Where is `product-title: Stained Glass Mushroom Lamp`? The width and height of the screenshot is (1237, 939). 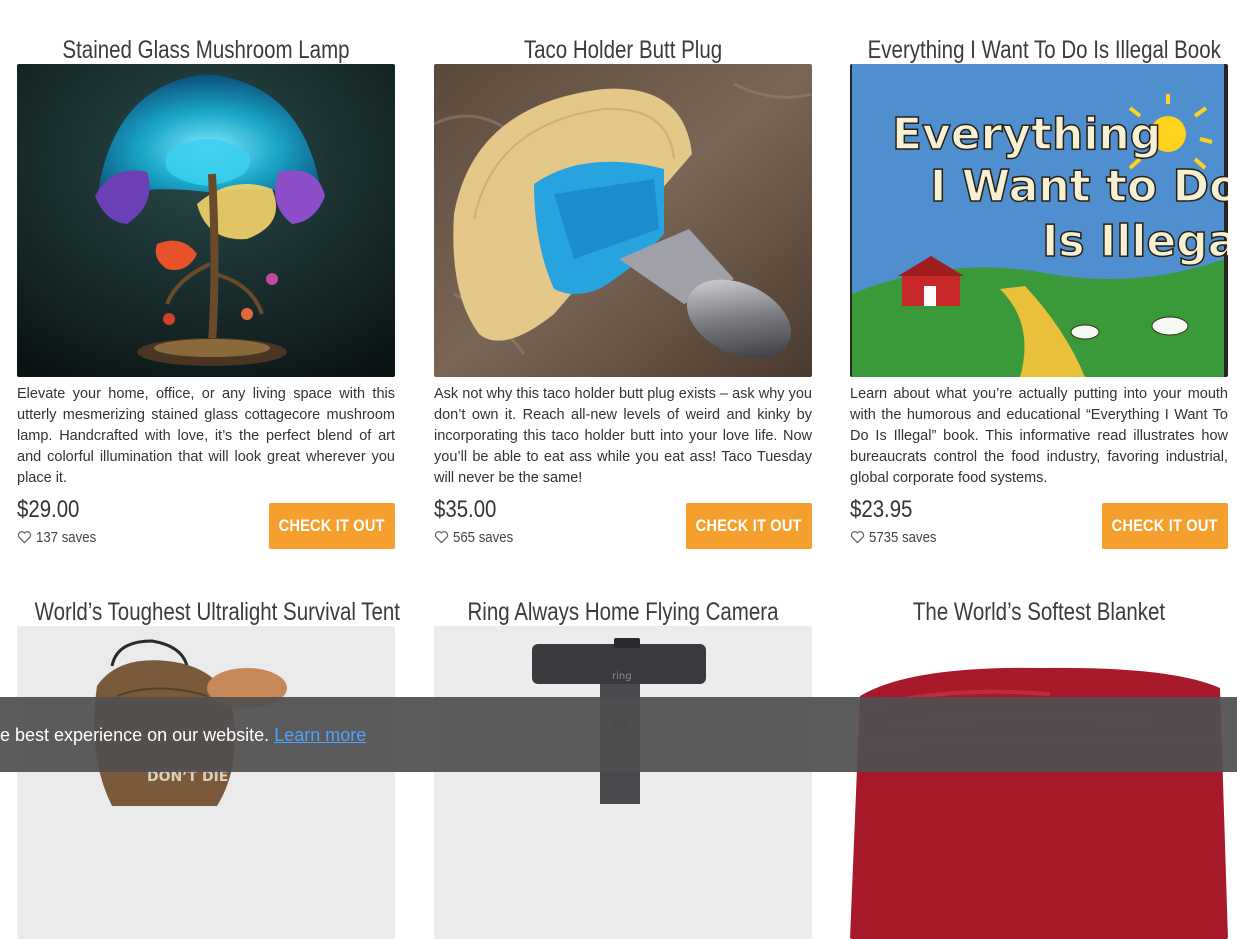 product-title: Stained Glass Mushroom Lamp is located at coordinates (206, 50).